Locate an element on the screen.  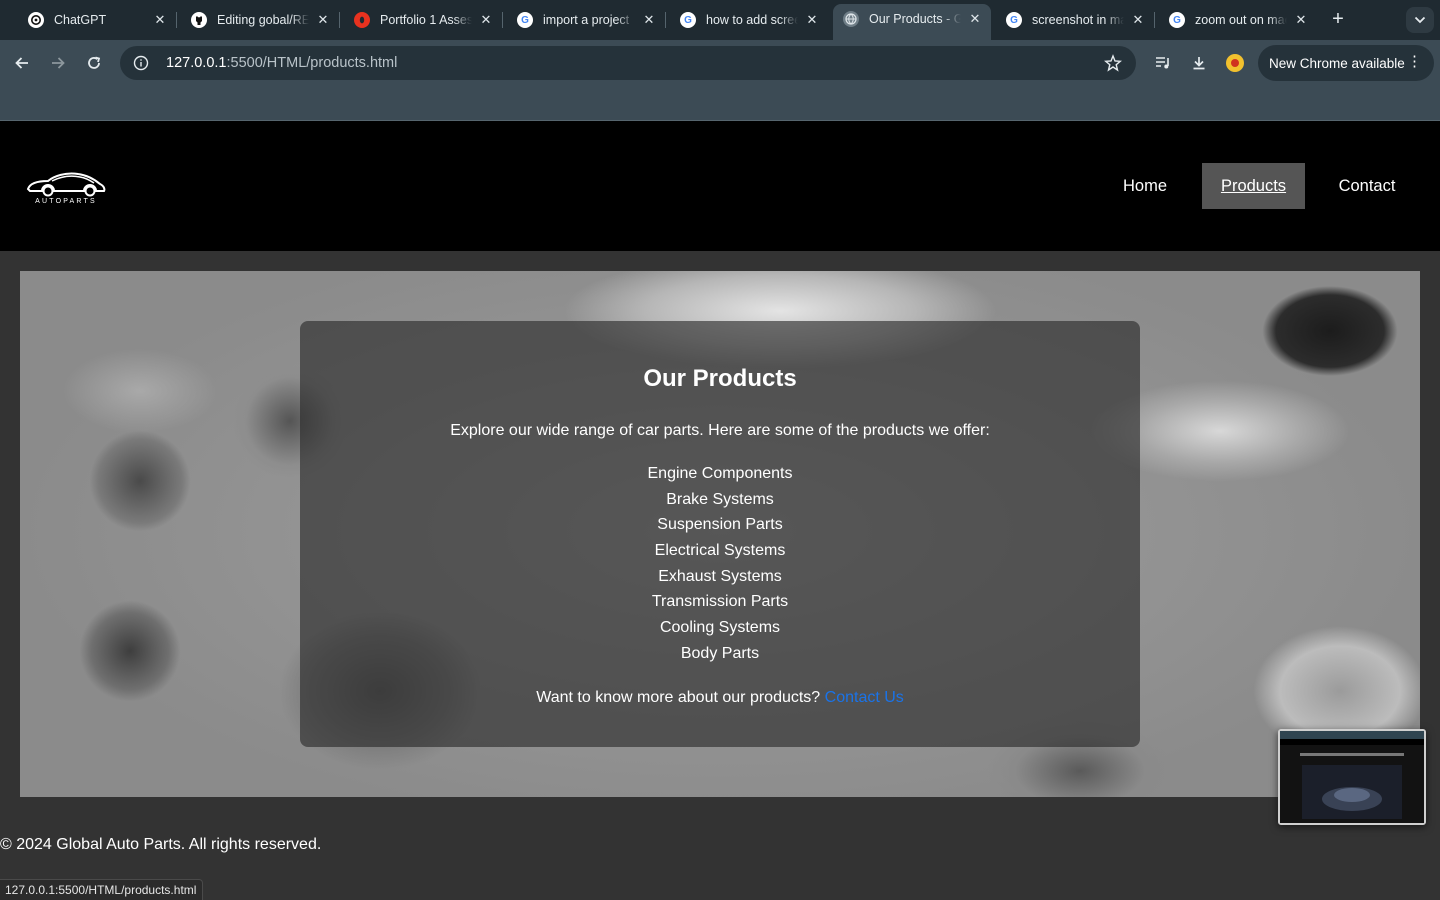
list-item: Body Parts is located at coordinates (720, 653).